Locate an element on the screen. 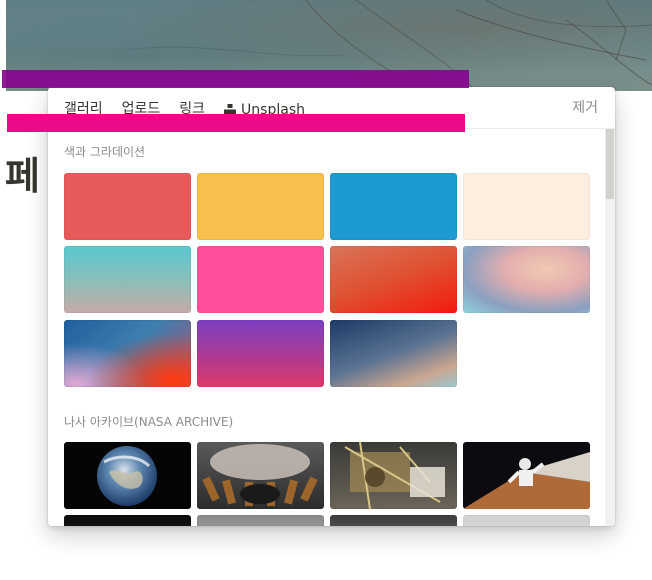 This screenshot has width=652, height=580. cover-tile-earth is located at coordinates (127, 475).